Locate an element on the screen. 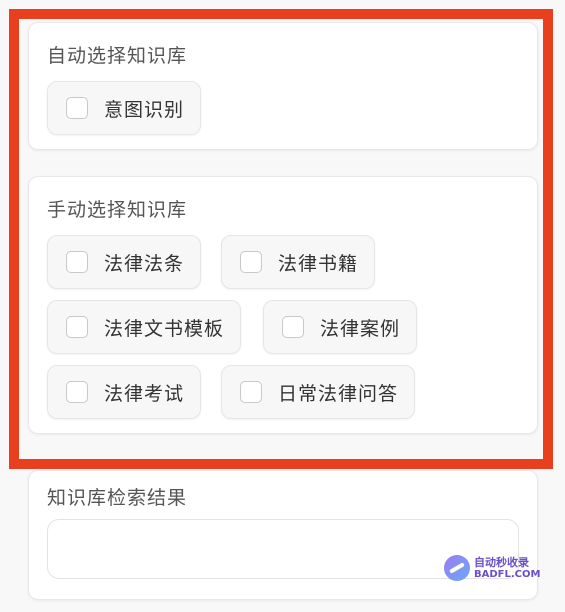 Image resolution: width=565 pixels, height=612 pixels. watermark: 自动秒收录 BADFL.COM is located at coordinates (492, 568).